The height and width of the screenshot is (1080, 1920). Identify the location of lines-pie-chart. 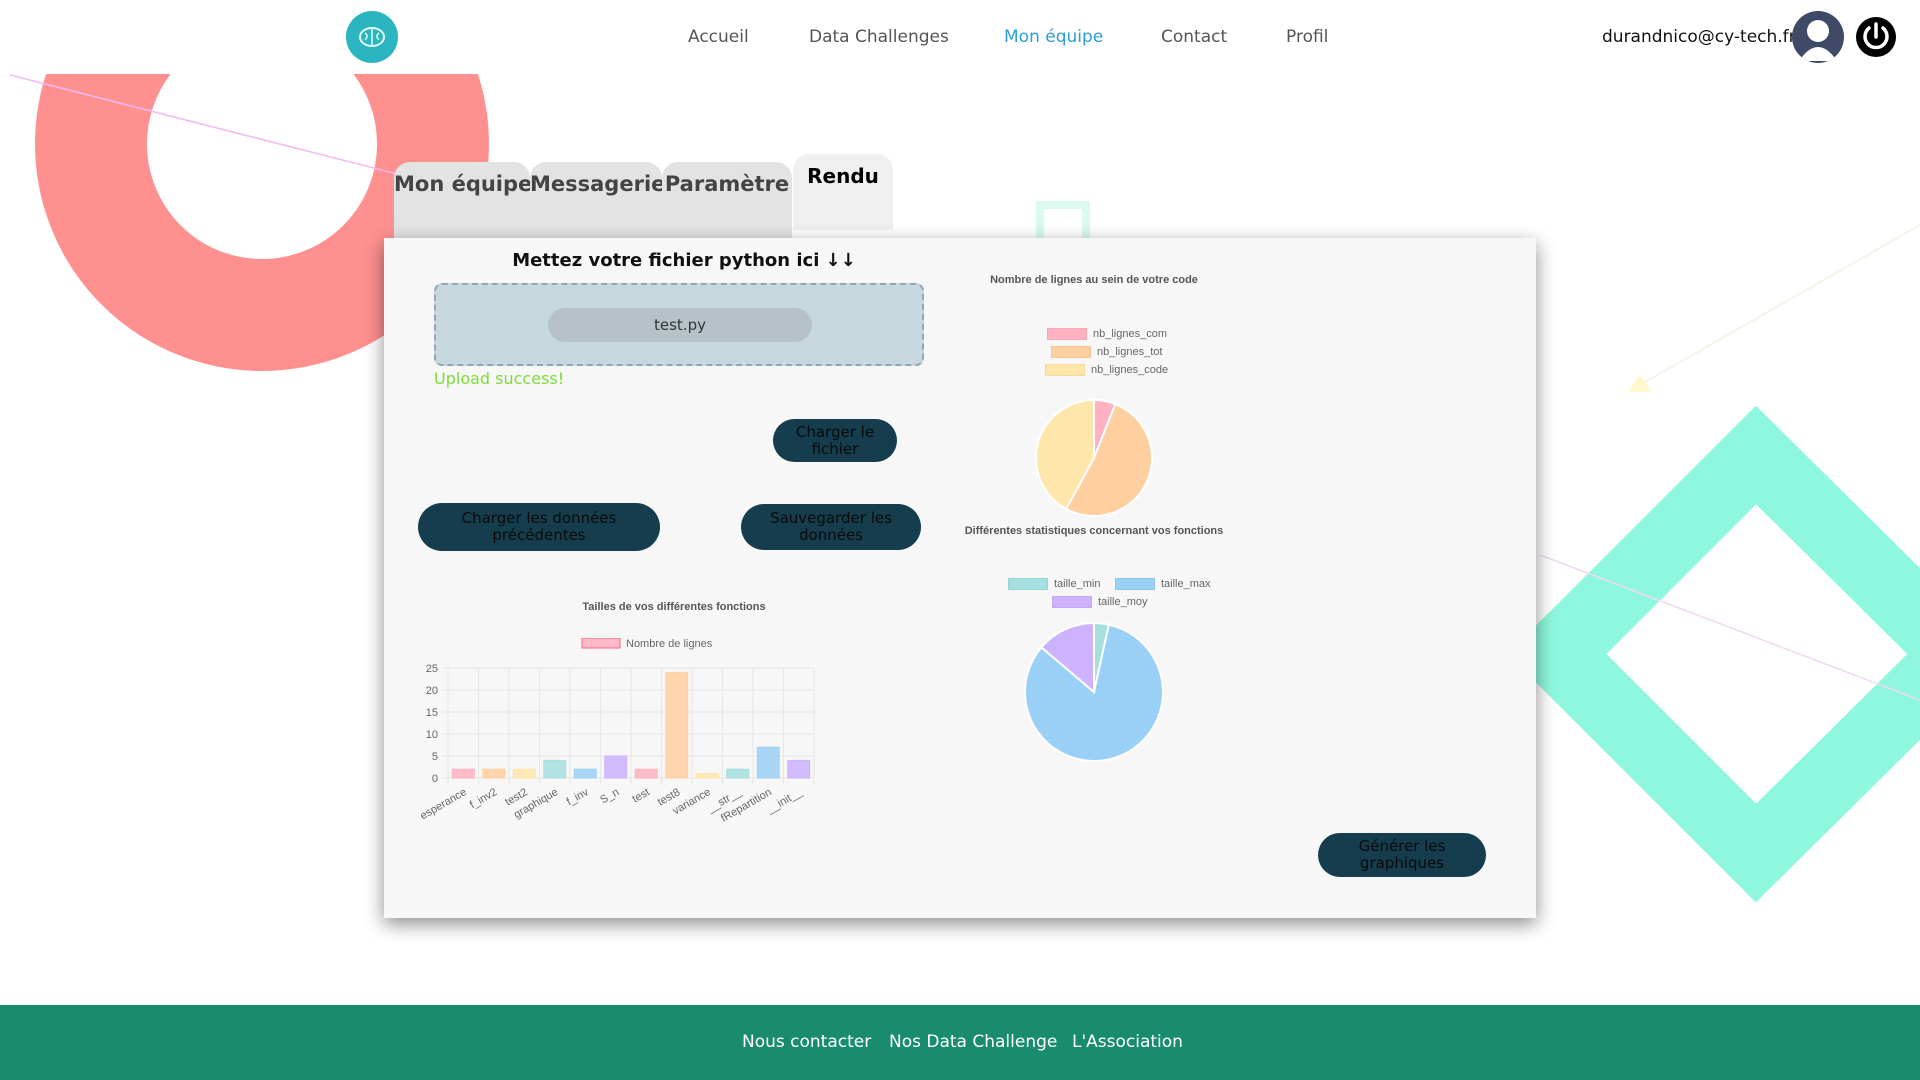
(1094, 457).